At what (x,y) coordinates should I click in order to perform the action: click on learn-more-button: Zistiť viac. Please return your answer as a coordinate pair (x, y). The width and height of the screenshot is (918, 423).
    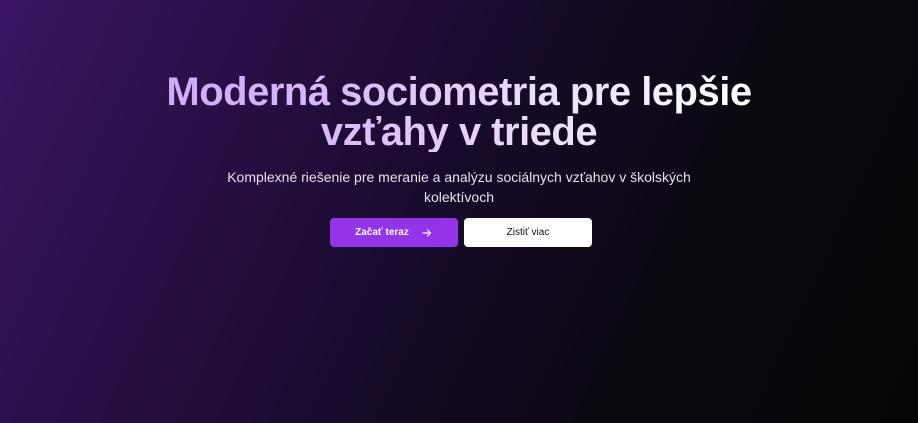
    Looking at the image, I should click on (528, 232).